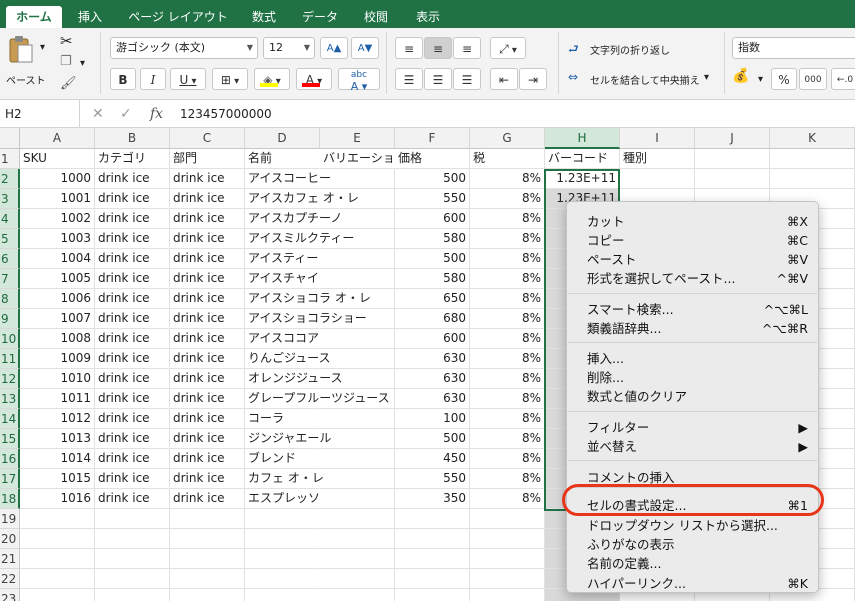  What do you see at coordinates (508, 48) in the screenshot?
I see `orientation-button: ⤢ ▾` at bounding box center [508, 48].